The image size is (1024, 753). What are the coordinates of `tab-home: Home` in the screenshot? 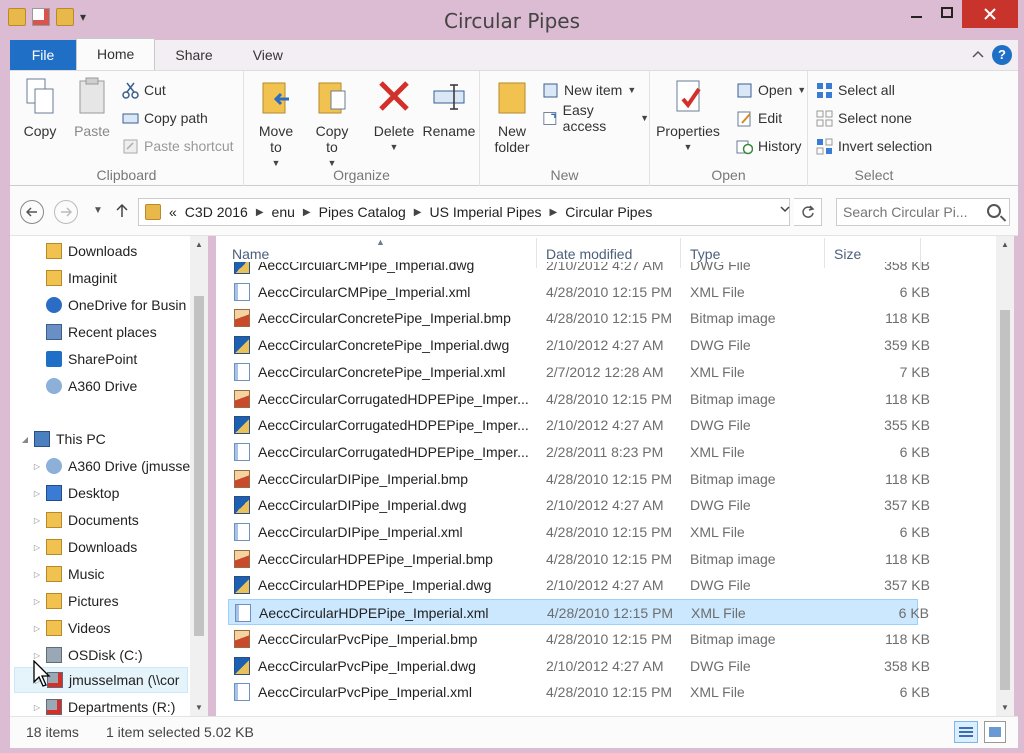 It's located at (116, 54).